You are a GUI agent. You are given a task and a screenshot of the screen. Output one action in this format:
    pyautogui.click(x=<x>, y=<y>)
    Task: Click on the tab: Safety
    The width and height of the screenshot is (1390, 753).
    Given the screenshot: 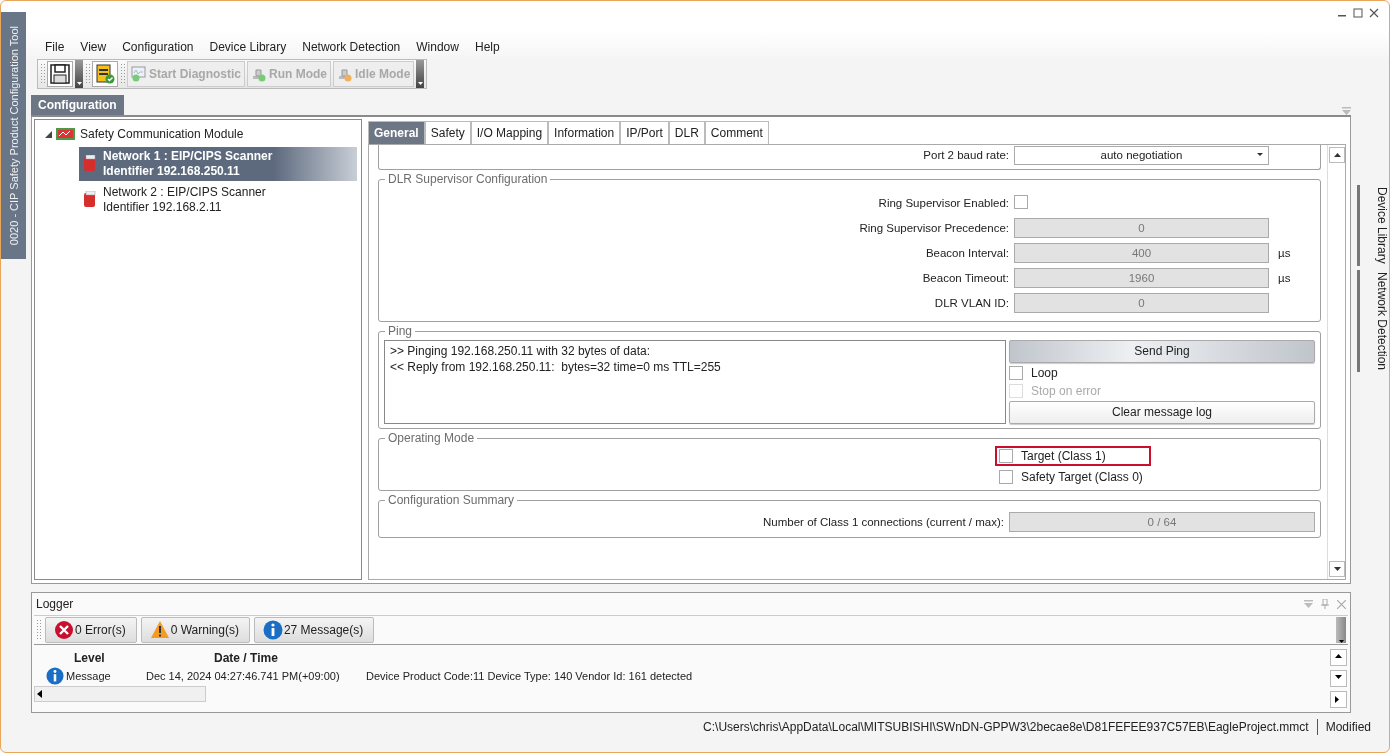 What is the action you would take?
    pyautogui.click(x=447, y=132)
    